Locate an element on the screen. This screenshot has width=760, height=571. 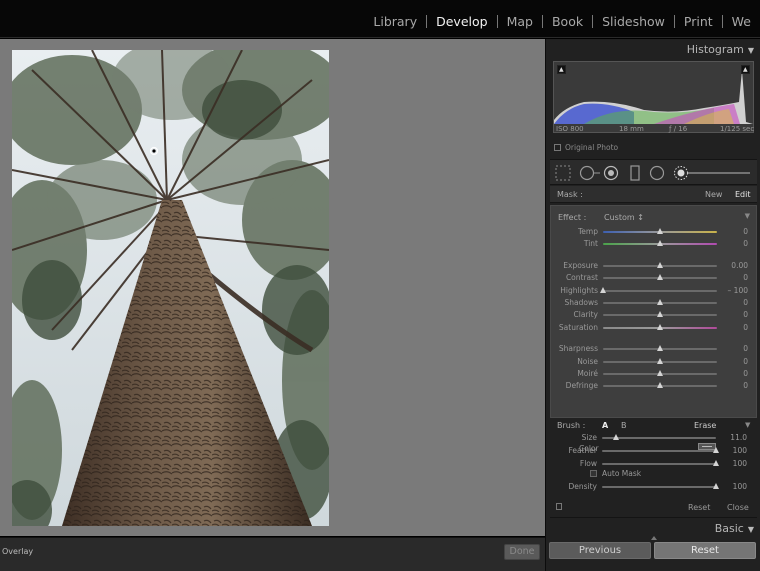
temp-slider-thumb is located at coordinates (660, 231).